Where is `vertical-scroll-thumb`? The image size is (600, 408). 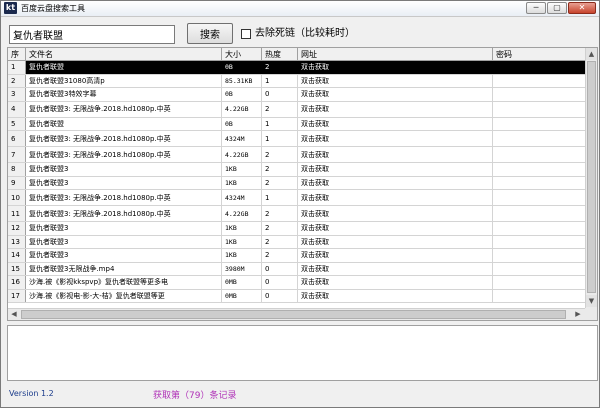 vertical-scroll-thumb is located at coordinates (591, 177).